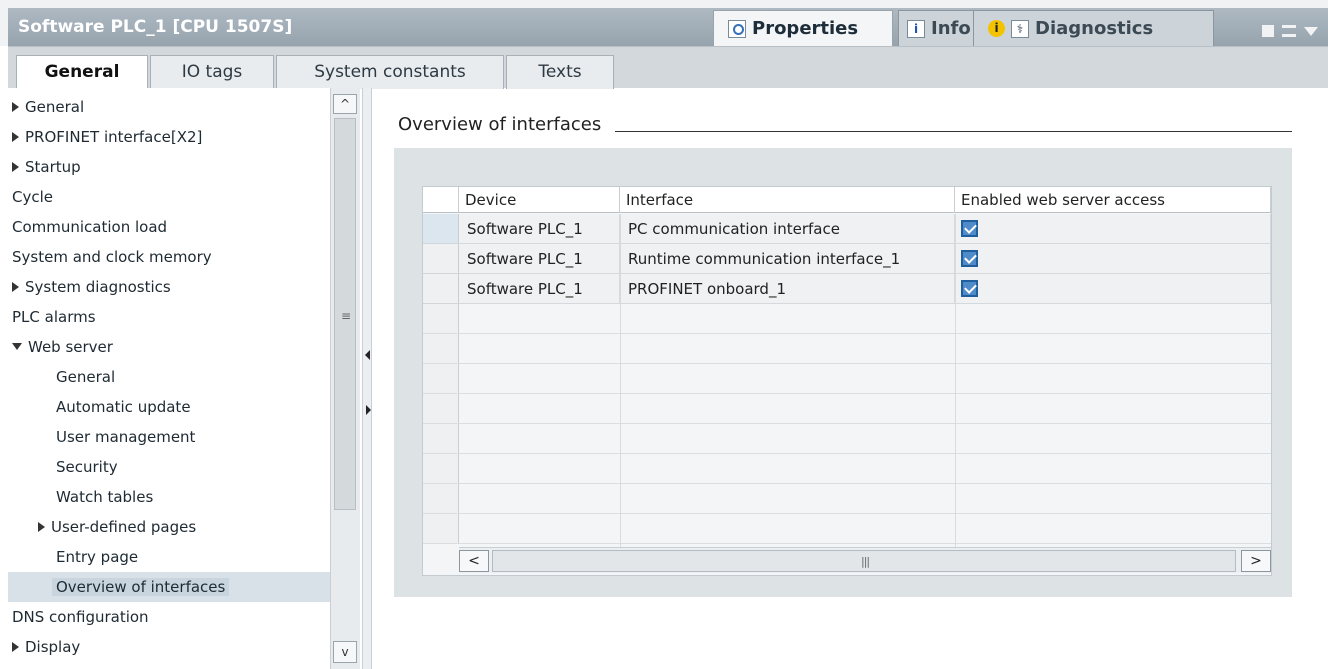 The height and width of the screenshot is (669, 1328). I want to click on tab-properties-label: Properties, so click(805, 28).